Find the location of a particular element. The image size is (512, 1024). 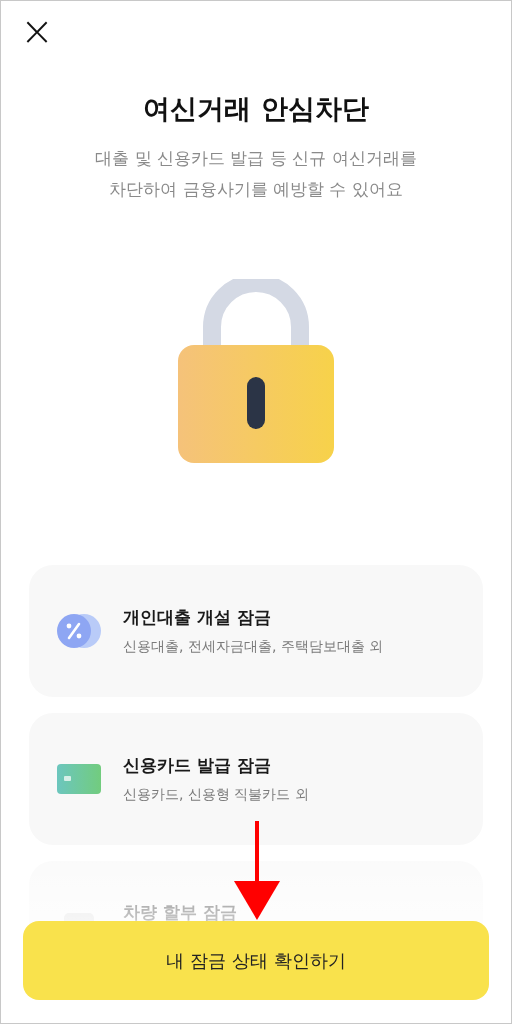

option-title: 신용카드 발급 잠금 is located at coordinates (197, 765).